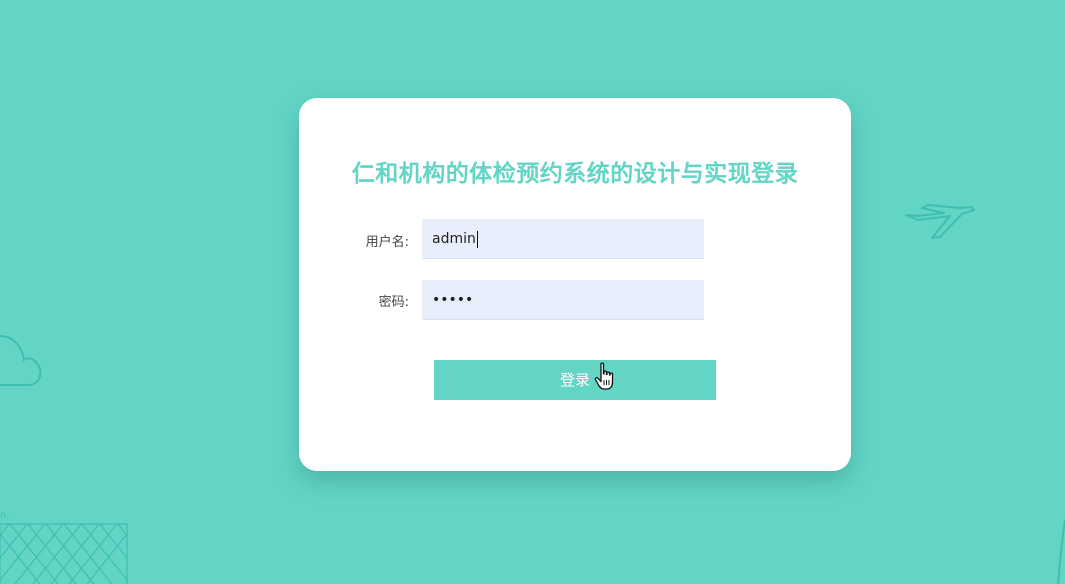  Describe the element at coordinates (563, 239) in the screenshot. I see `username-input: admin` at that location.